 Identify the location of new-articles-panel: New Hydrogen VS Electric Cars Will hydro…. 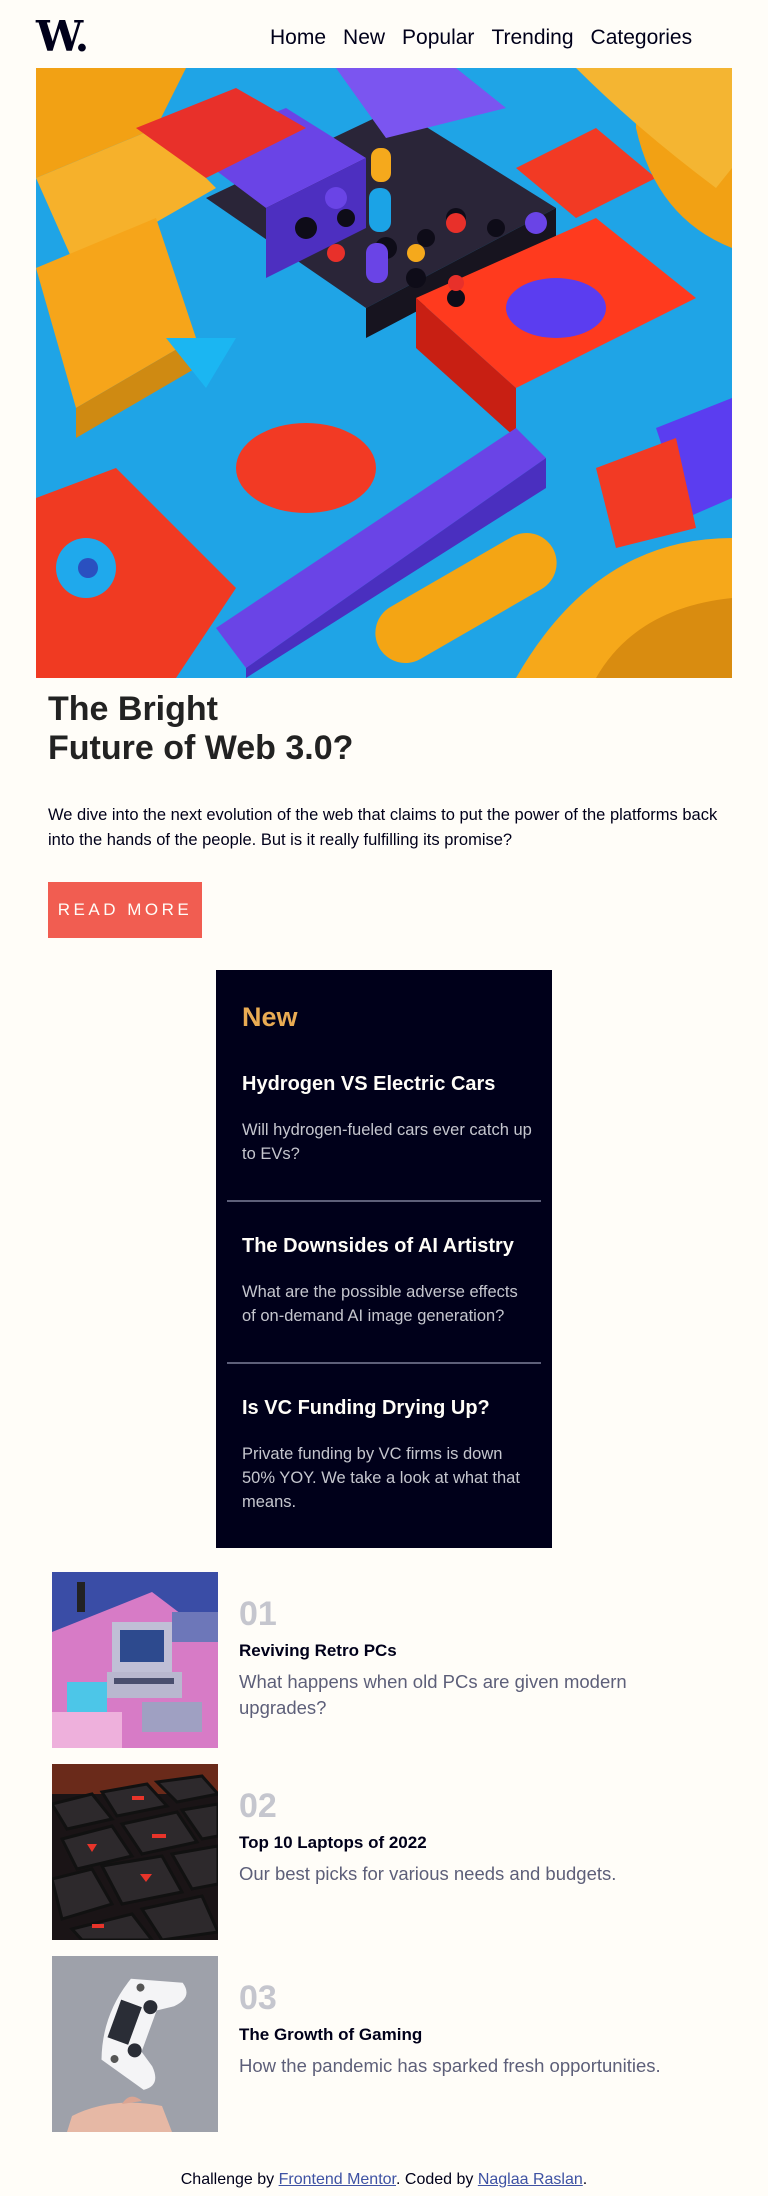
(384, 1259).